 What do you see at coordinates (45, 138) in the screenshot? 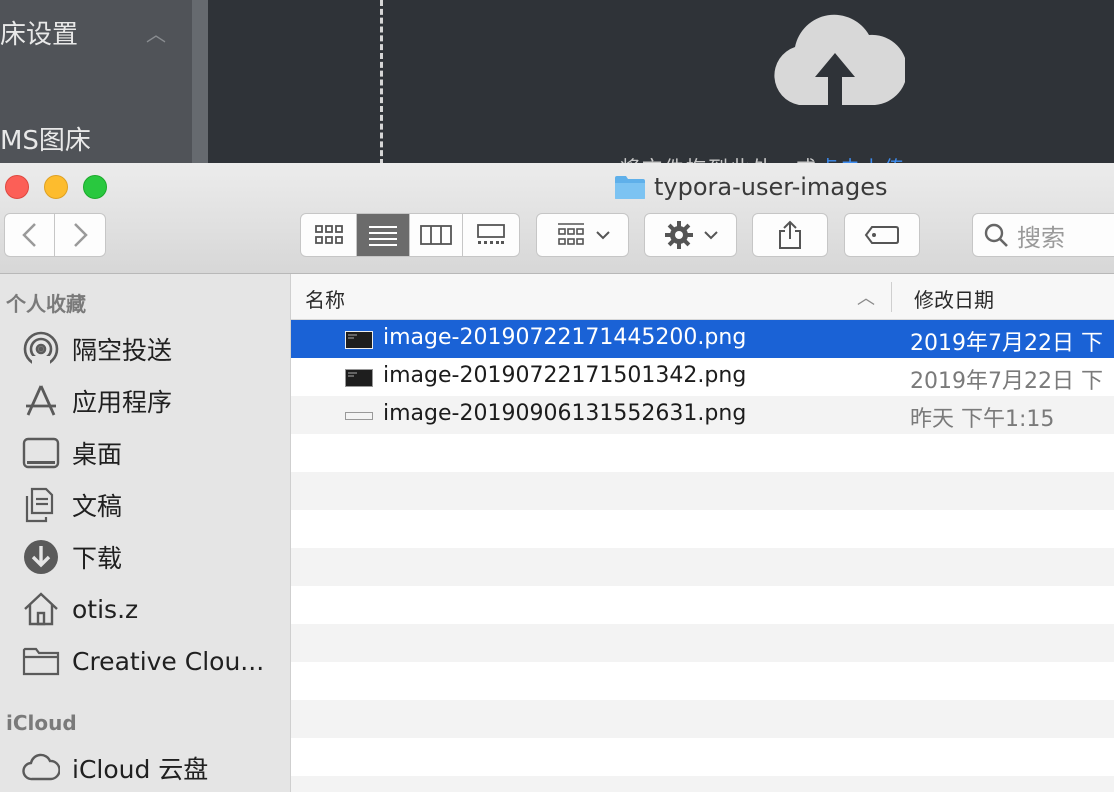
I see `background-sidebar-item: MS图床` at bounding box center [45, 138].